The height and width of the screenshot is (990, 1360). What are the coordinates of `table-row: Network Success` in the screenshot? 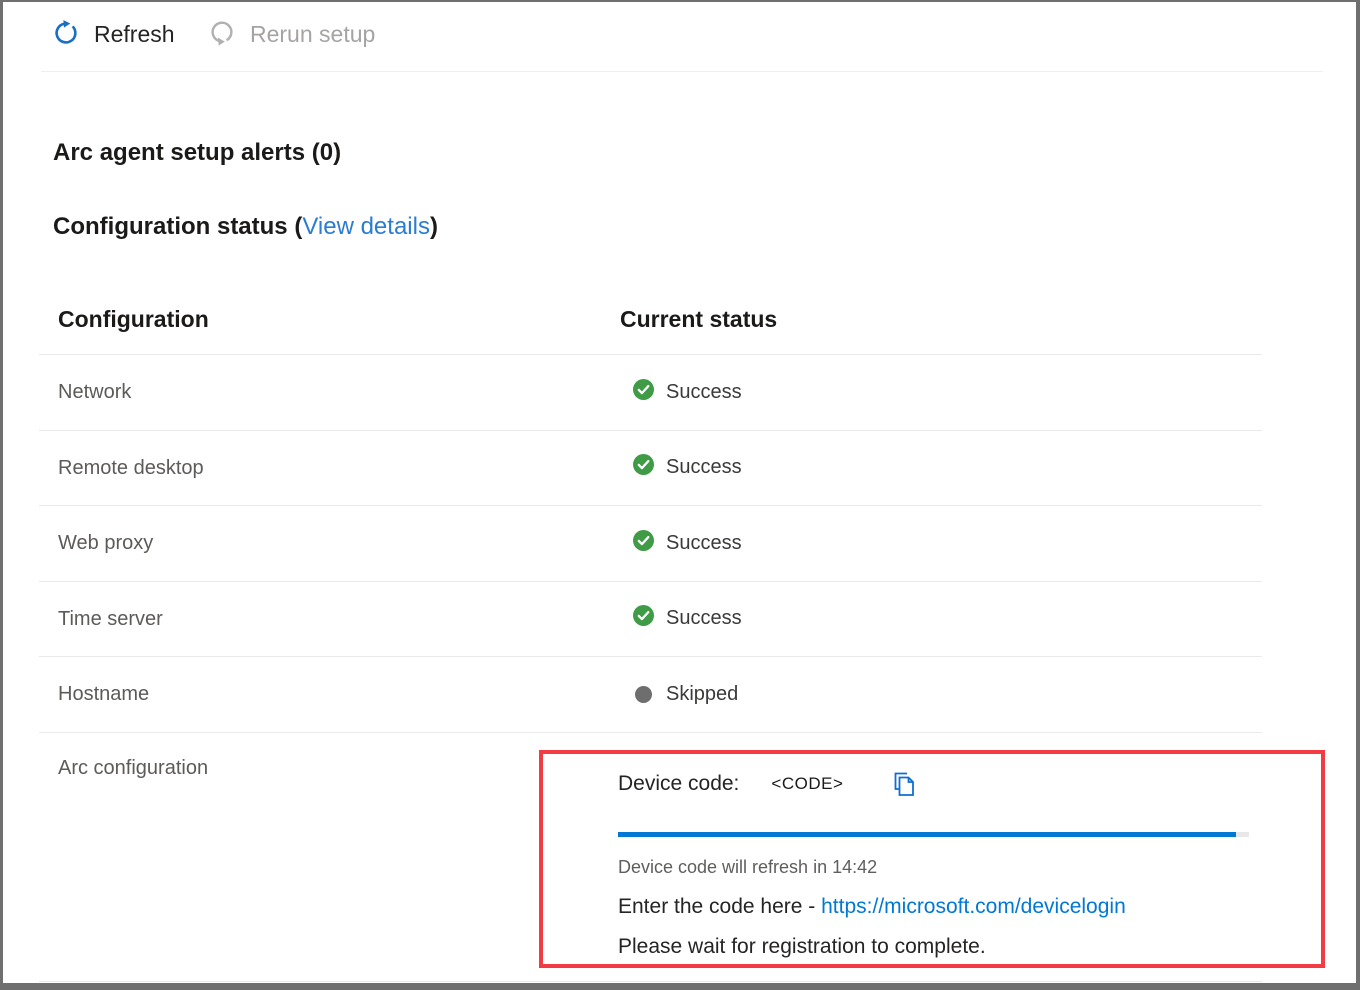 It's located at (650, 393).